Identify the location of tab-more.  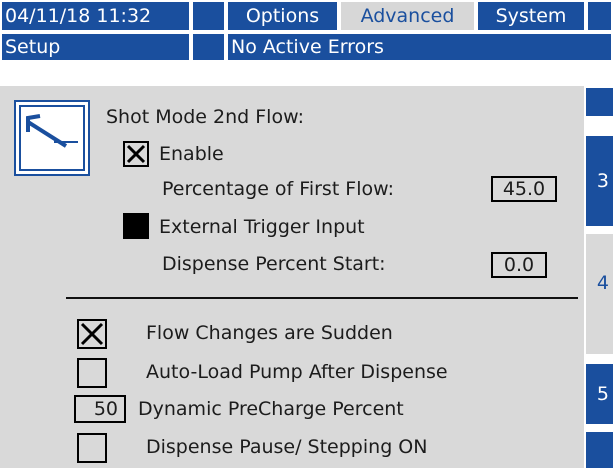
(599, 16).